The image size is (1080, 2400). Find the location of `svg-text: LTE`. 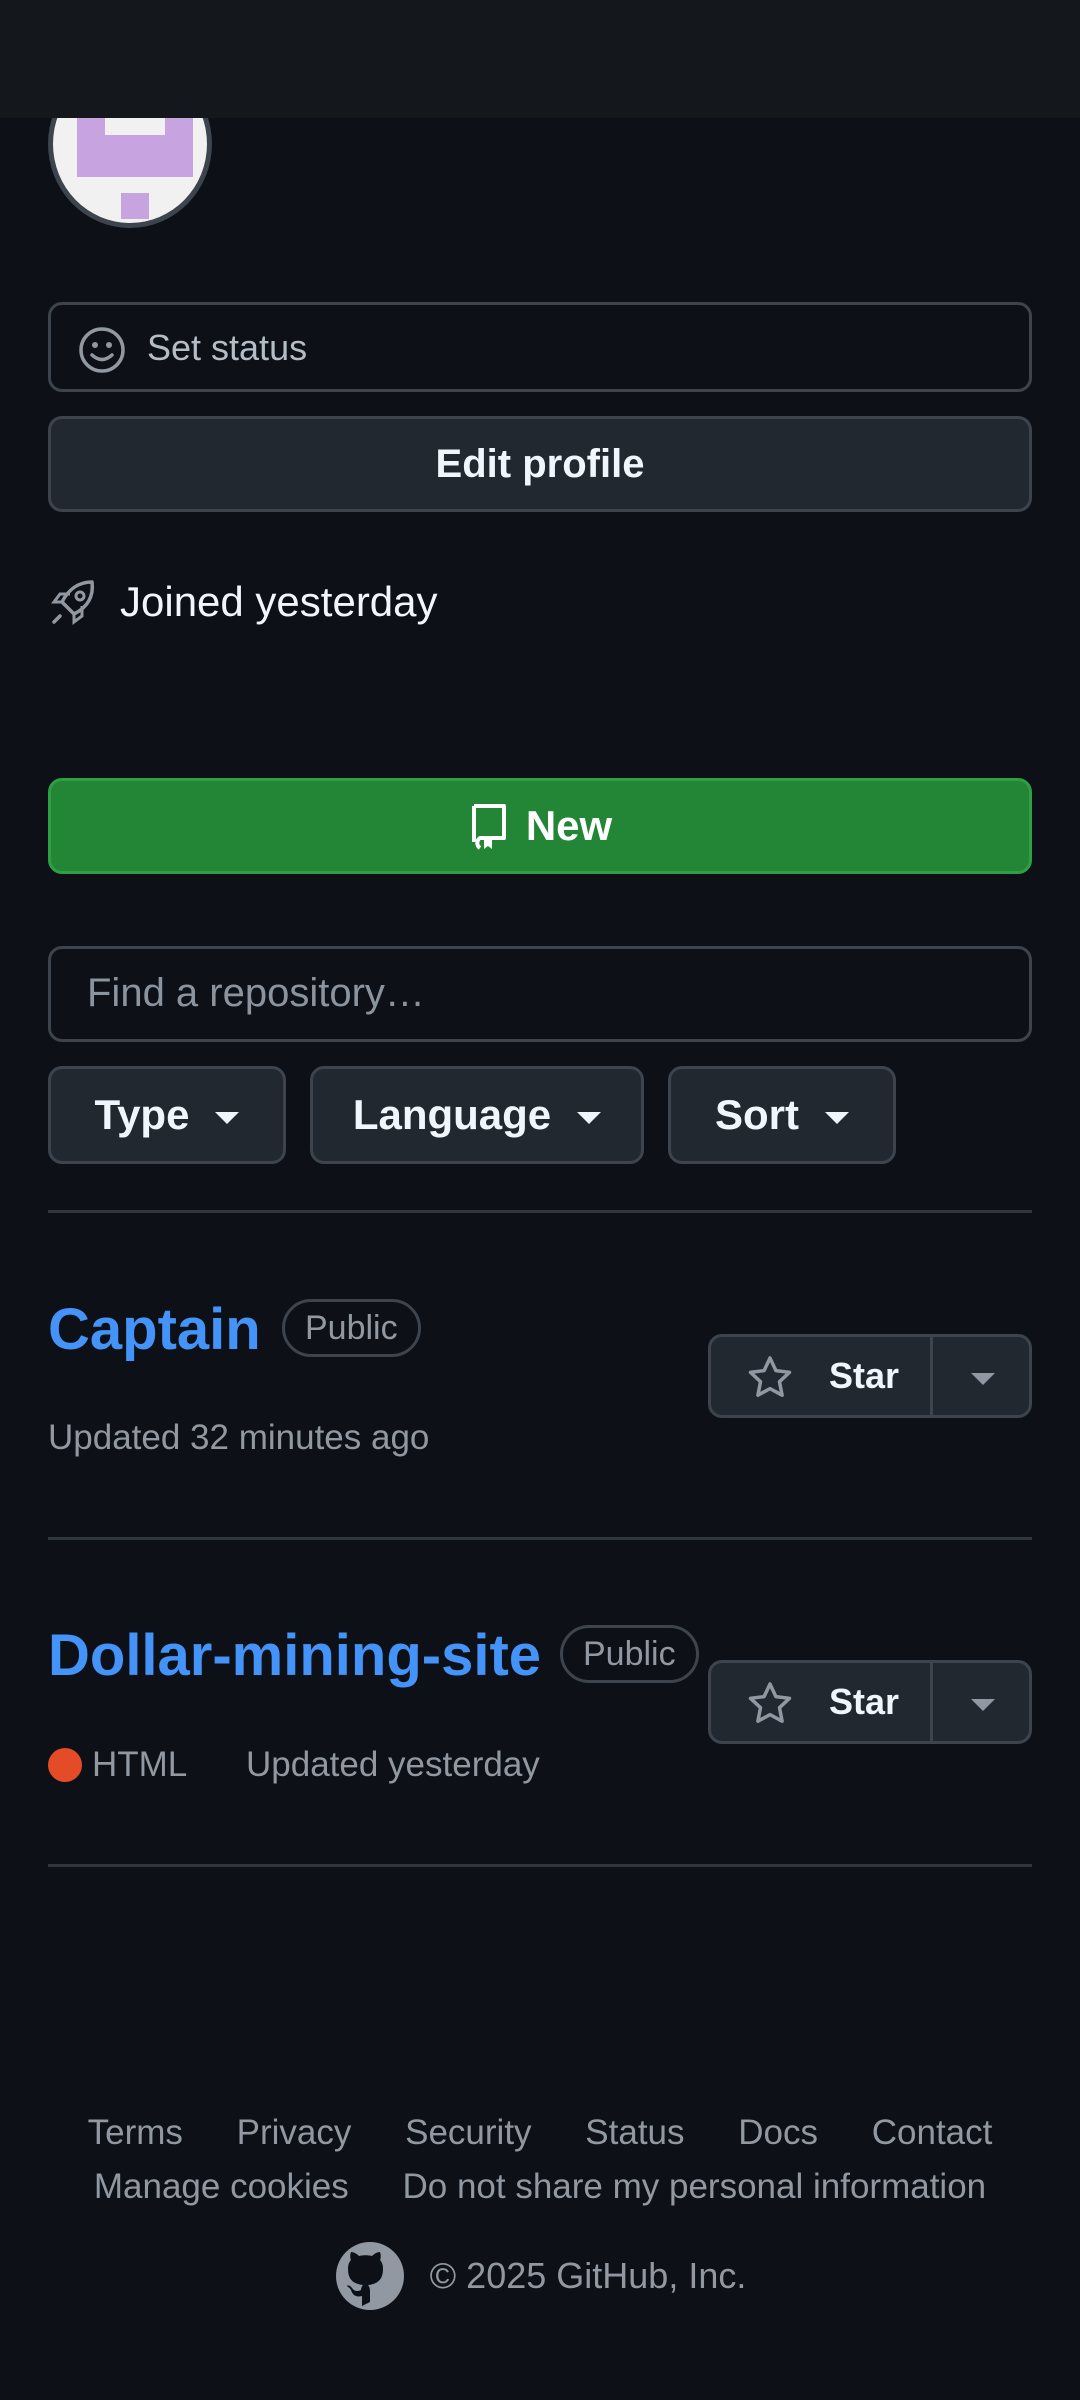

svg-text: LTE is located at coordinates (840, 70).